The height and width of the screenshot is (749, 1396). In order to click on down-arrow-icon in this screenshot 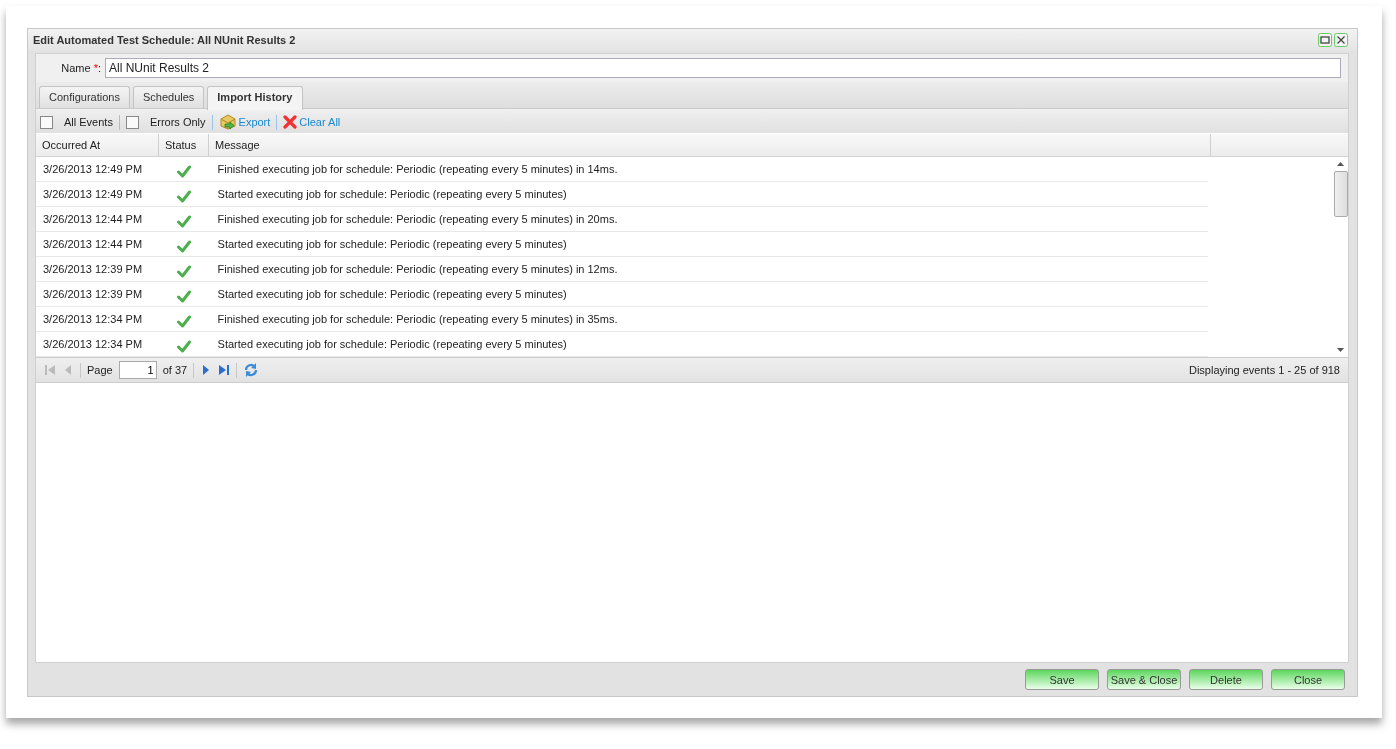, I will do `click(1340, 350)`.